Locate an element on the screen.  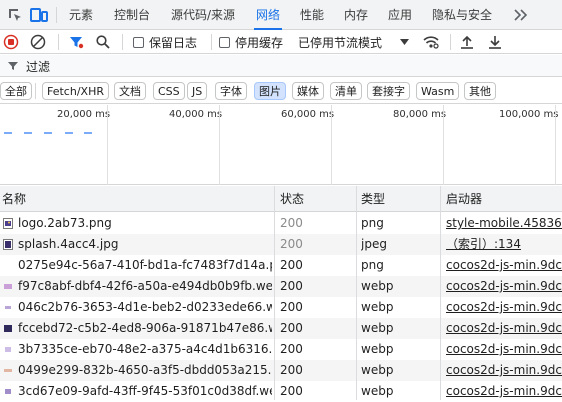
search-icon is located at coordinates (103, 42).